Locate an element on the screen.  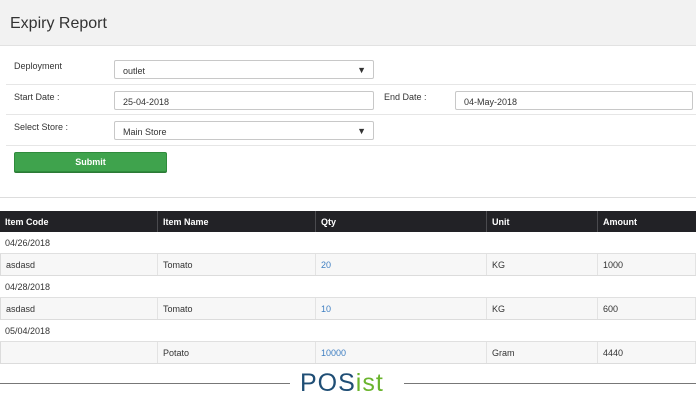
table-row: Potato 10000 Gram 4440 is located at coordinates (348, 353).